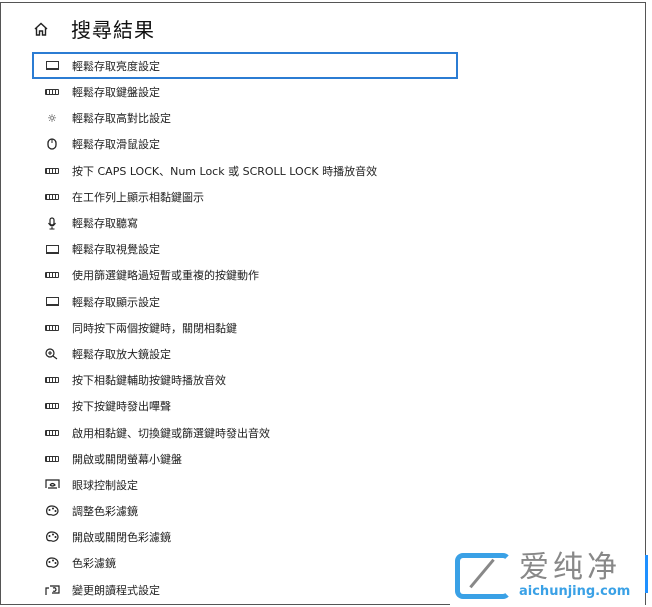 This screenshot has width=652, height=607. Describe the element at coordinates (171, 433) in the screenshot. I see `search-result-label: 啟用相黏鍵、切換鍵或篩選鍵時發出音效` at that location.